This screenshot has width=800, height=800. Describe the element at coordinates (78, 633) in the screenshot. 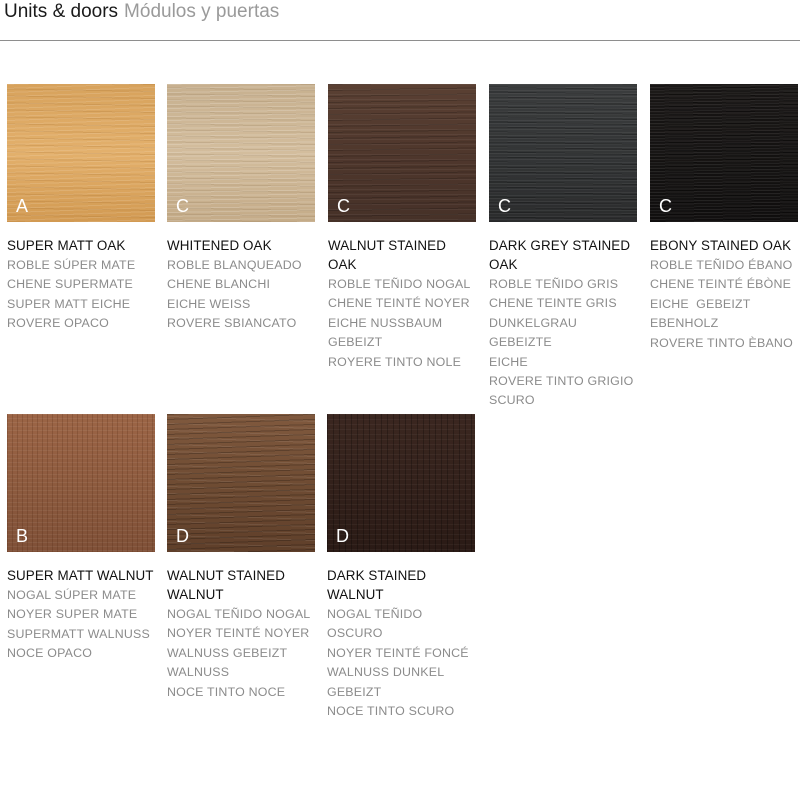

I see `translation-line: SUPERMATT WALNUSS` at that location.